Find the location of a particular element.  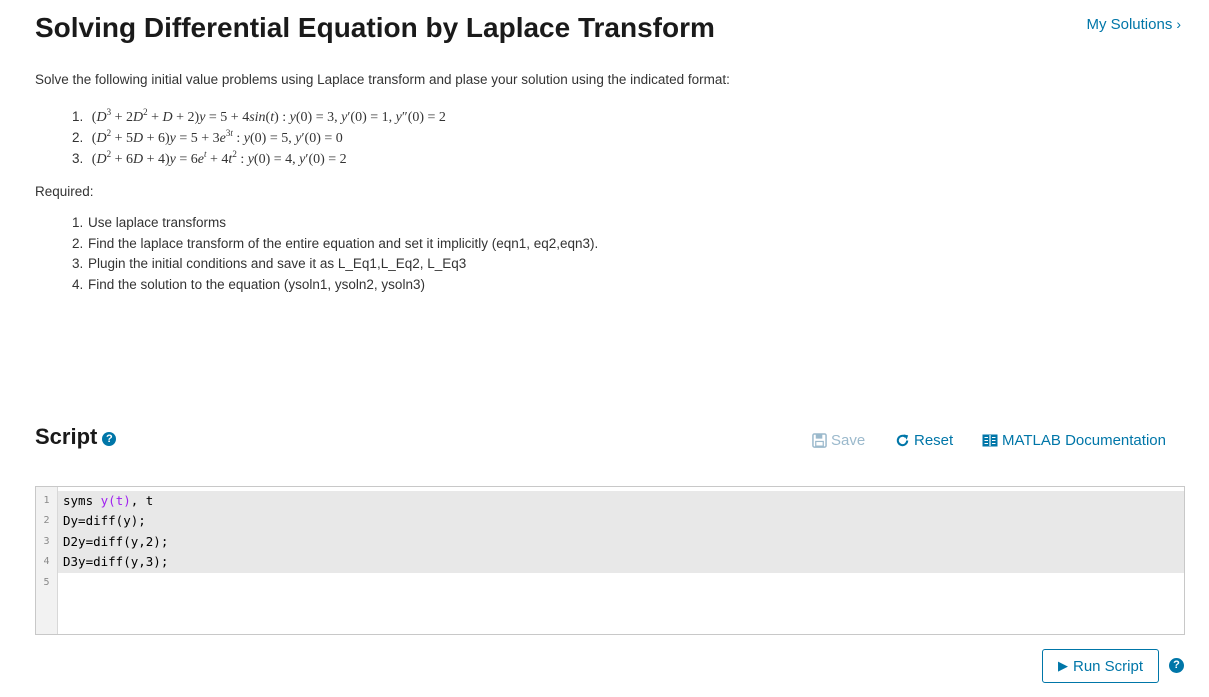

run-script-button: ▶ Run Script is located at coordinates (1100, 666).